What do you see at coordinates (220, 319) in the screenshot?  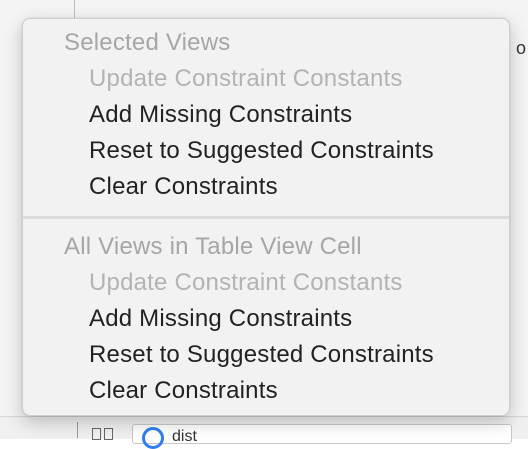 I see `menu-item-add-missing-constraints-all: Add Missing Constraints` at bounding box center [220, 319].